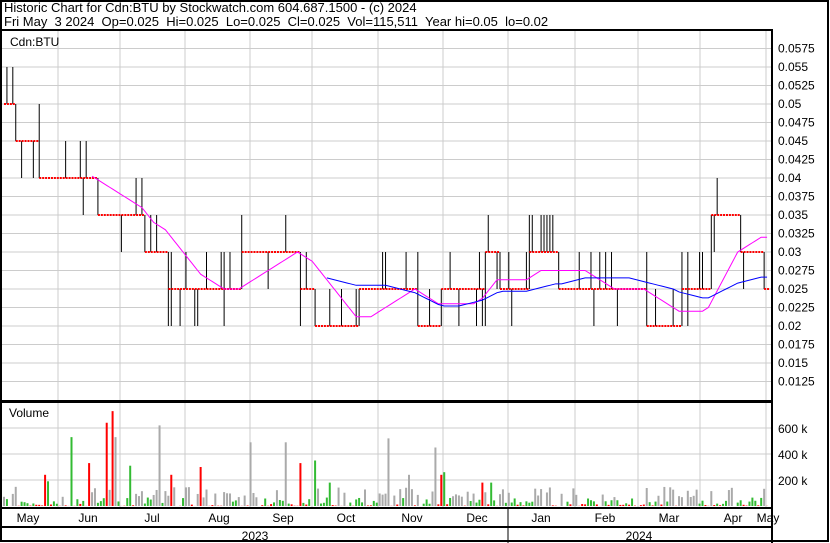  I want to click on price-tick-label: 0.055, so click(793, 67).